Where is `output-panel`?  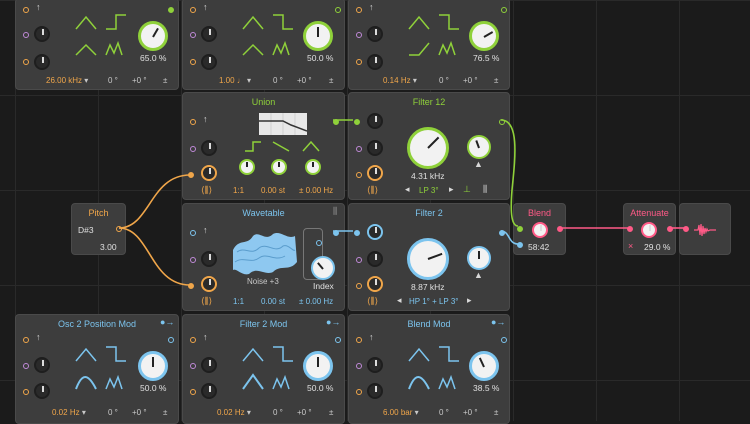 output-panel is located at coordinates (705, 229).